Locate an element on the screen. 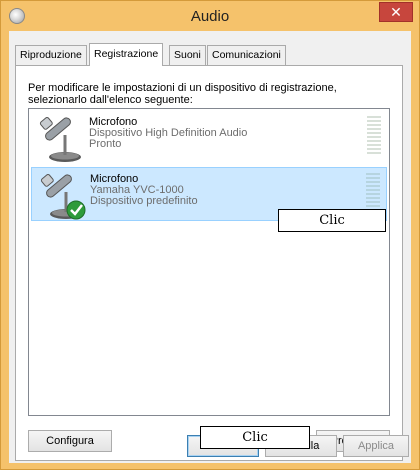  title-bar: Audio ✕ is located at coordinates (210, 16).